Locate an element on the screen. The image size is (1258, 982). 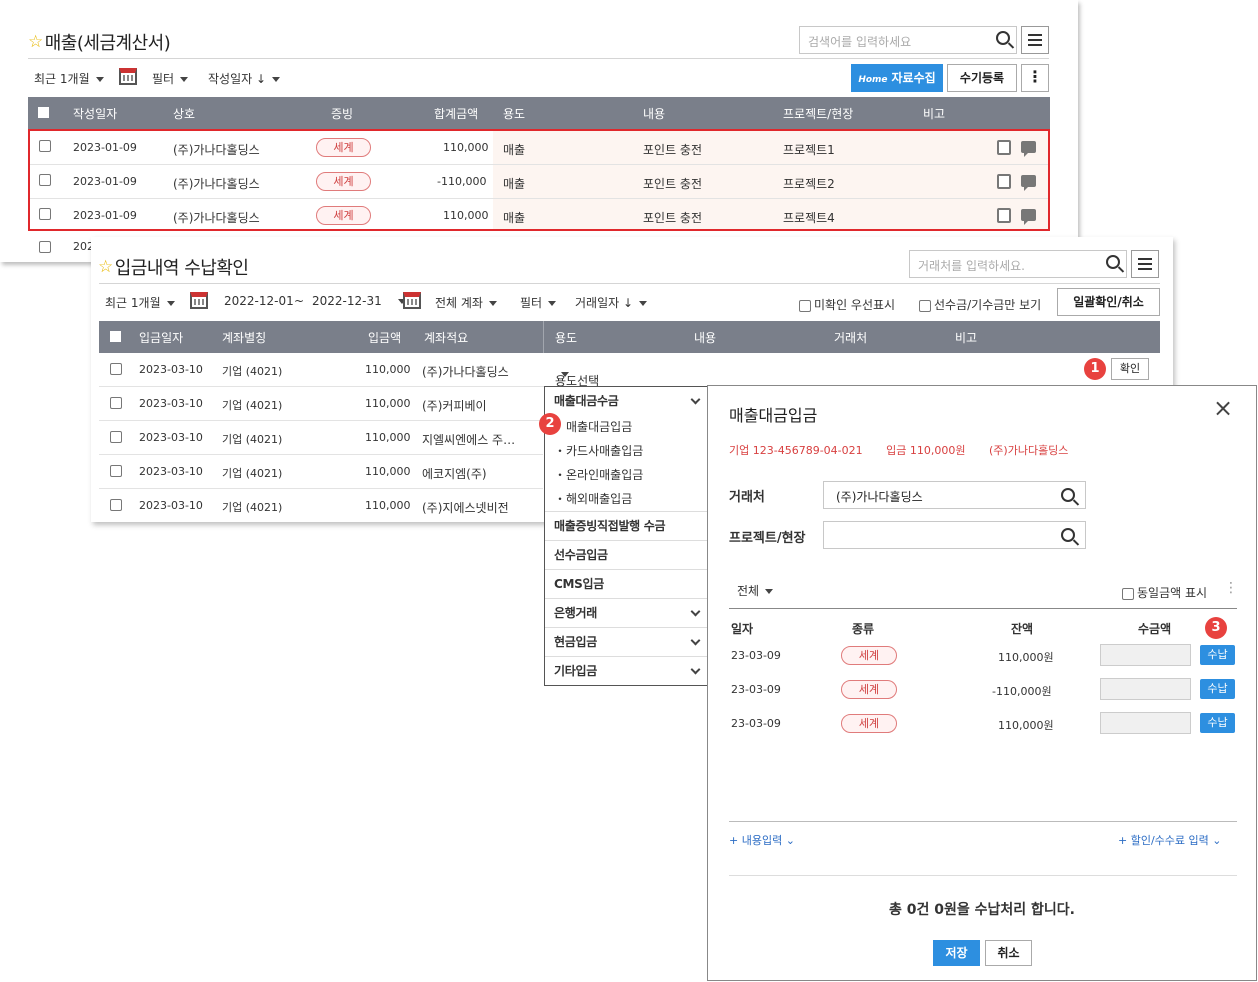
menu-group-sales-collection: 매출대금수금 is located at coordinates (626, 401).